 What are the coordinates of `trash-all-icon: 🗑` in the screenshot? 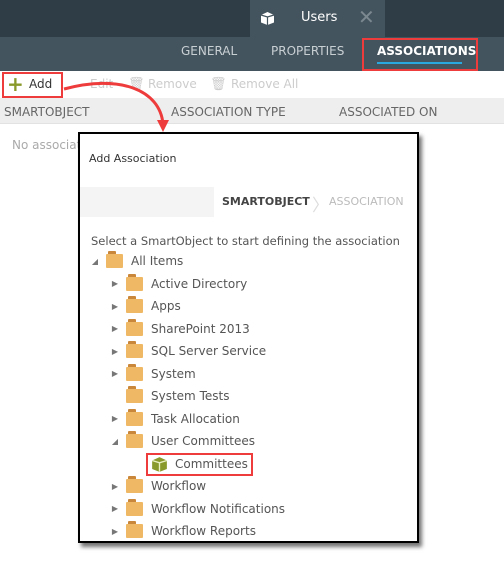 It's located at (218, 84).